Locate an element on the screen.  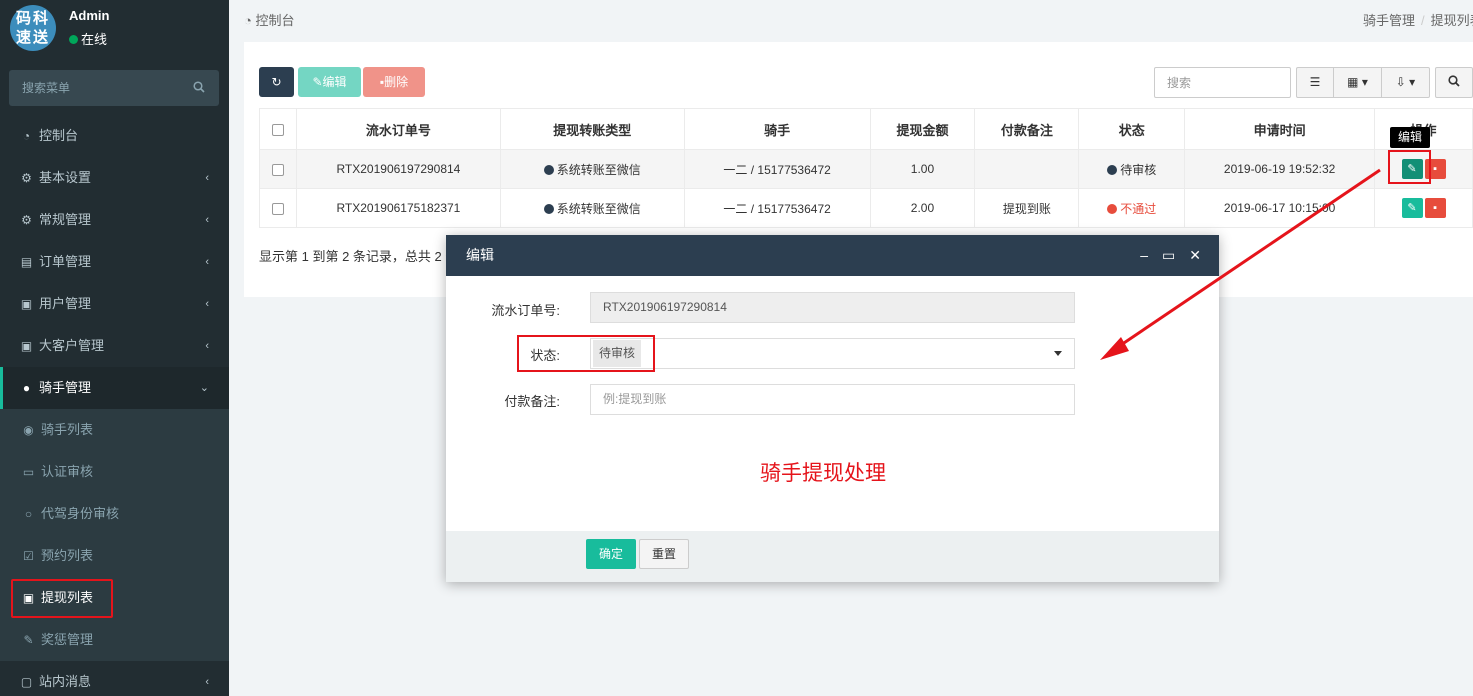
select-all-cell is located at coordinates (278, 129).